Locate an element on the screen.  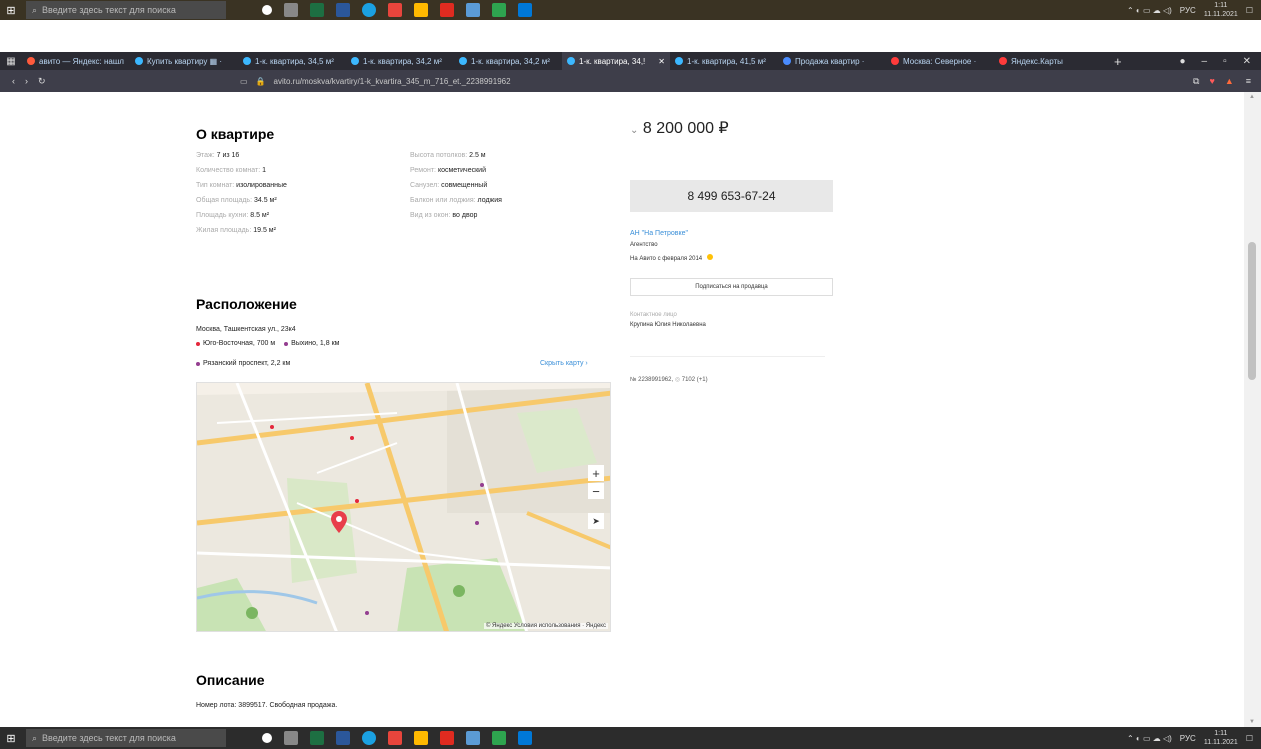
property-row: Площадь кухни: 8.5 м² is located at coordinates (232, 215).